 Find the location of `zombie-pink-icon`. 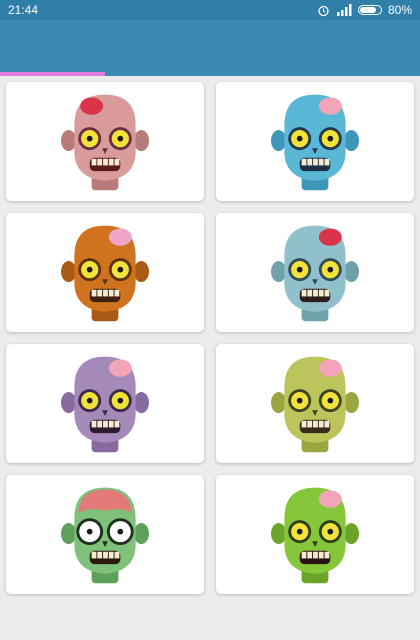

zombie-pink-icon is located at coordinates (105, 142).